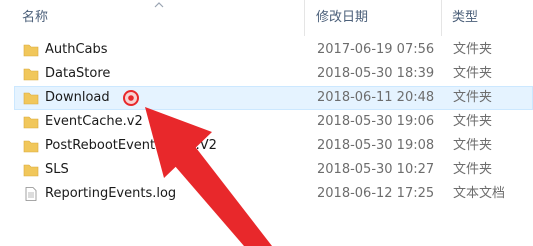 This screenshot has height=246, width=533. What do you see at coordinates (78, 73) in the screenshot?
I see `file-name: DataStore` at bounding box center [78, 73].